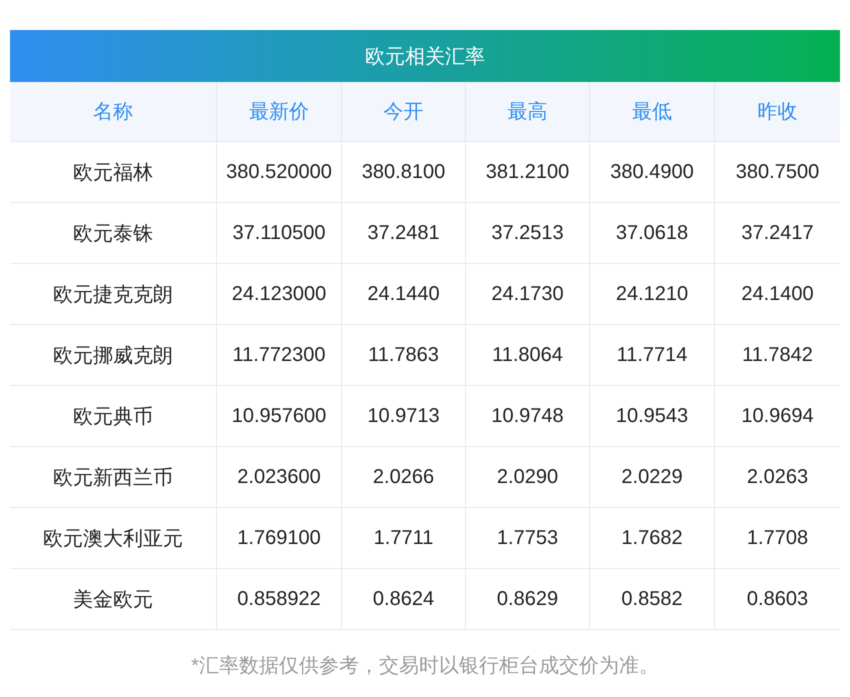 This screenshot has height=697, width=850. I want to click on table-cell: 10.9713, so click(404, 416).